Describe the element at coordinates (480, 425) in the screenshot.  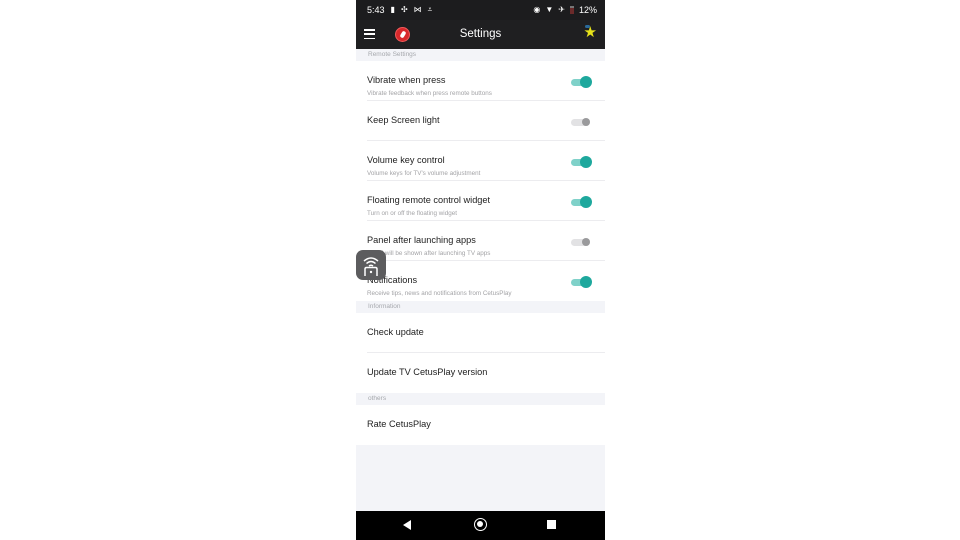
I see `setting-rate-cetusplay: Rate CetusPlay` at that location.